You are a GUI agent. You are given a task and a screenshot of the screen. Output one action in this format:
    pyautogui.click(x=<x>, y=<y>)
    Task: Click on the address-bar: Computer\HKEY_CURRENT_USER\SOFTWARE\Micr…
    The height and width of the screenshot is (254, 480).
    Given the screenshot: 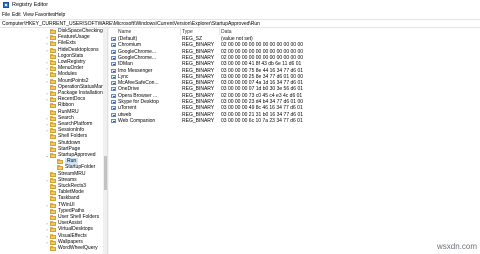 What is the action you would take?
    pyautogui.click(x=240, y=23)
    